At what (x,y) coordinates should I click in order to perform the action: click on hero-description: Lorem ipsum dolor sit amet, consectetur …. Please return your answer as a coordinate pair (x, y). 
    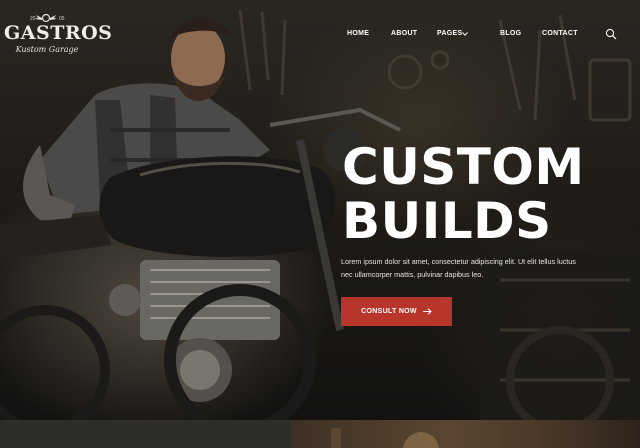
    Looking at the image, I should click on (458, 268).